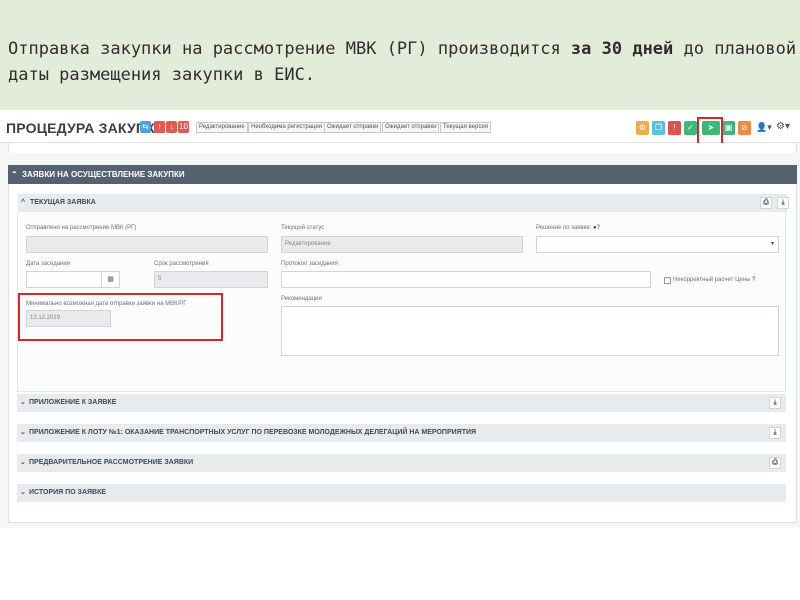  Describe the element at coordinates (658, 128) in the screenshot. I see `copy-icon: ❐` at that location.